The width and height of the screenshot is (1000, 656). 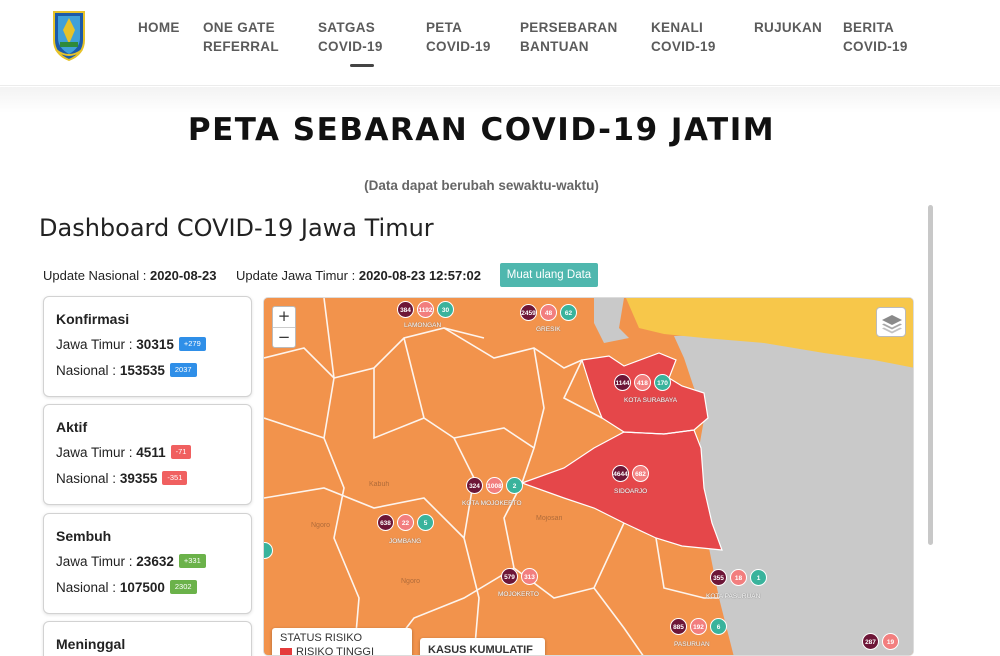 I want to click on legend-status-risiko: STATUS RISIKO RISIKO TINGGI, so click(x=342, y=642).